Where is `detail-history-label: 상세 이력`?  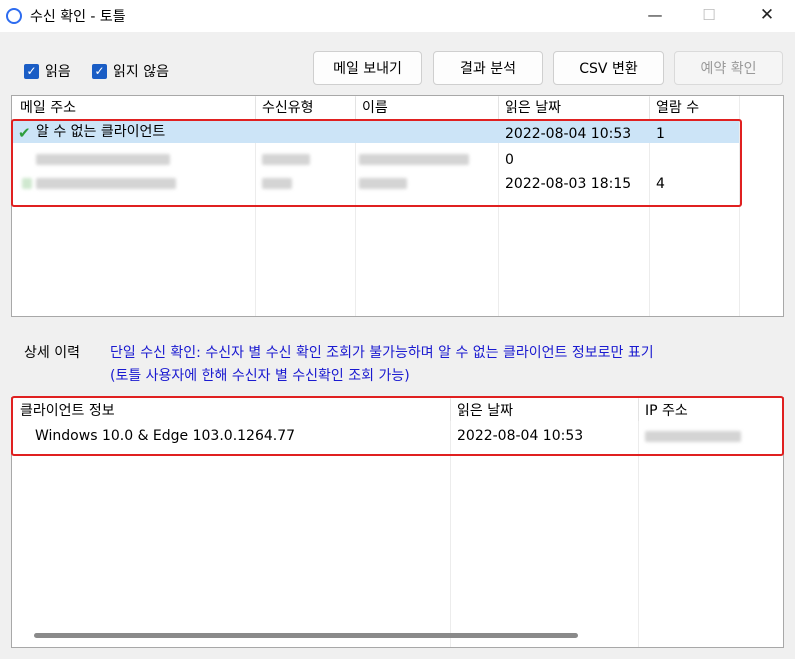 detail-history-label: 상세 이력 is located at coordinates (52, 353).